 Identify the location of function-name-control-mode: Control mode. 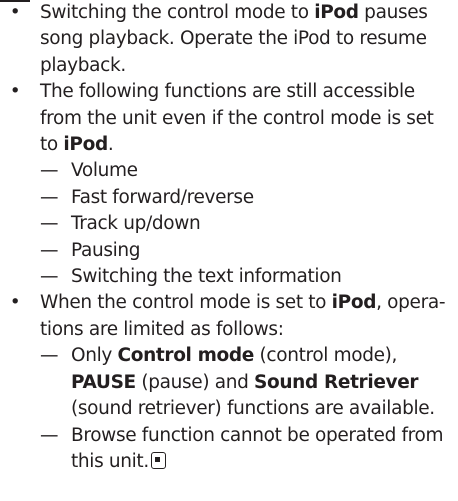
(186, 356).